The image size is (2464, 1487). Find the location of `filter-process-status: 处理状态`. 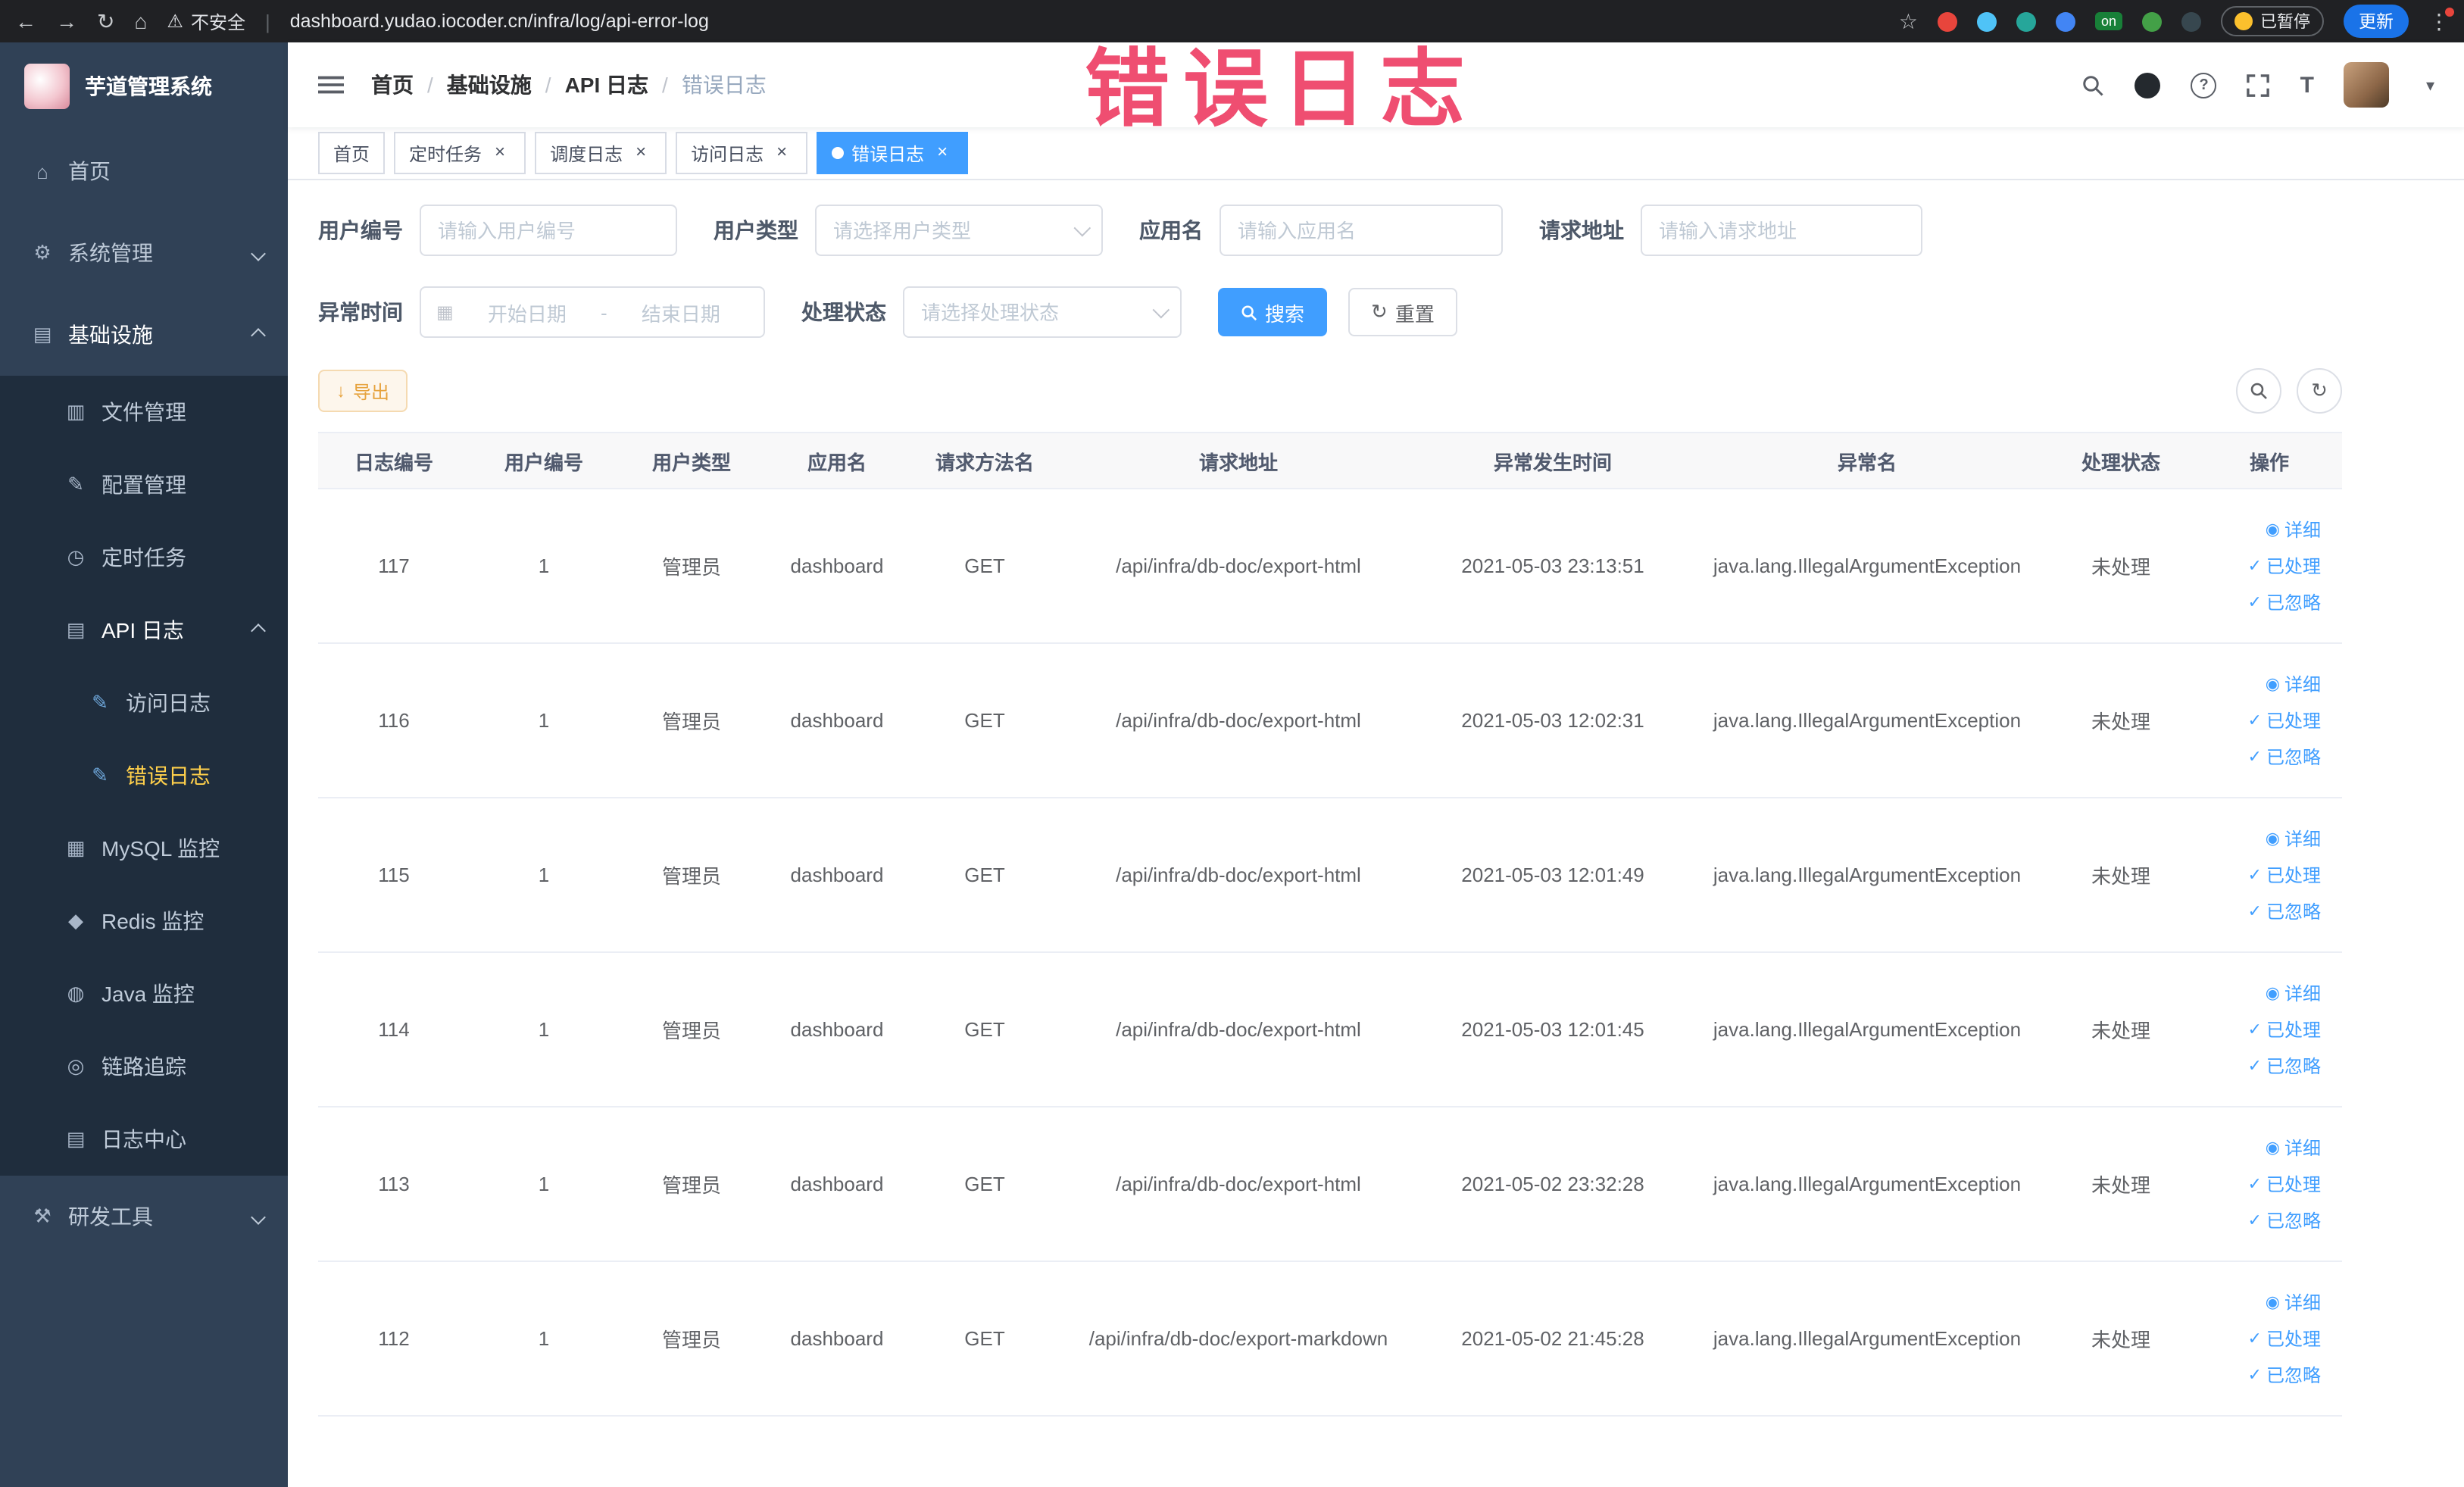

filter-process-status: 处理状态 is located at coordinates (991, 312).